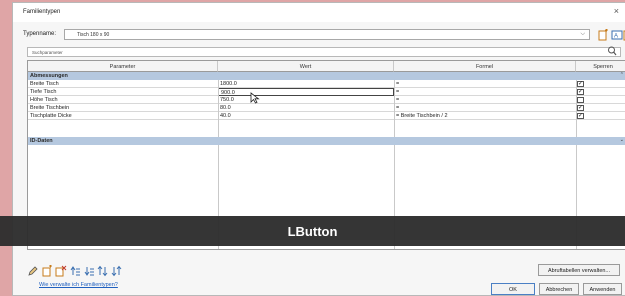 This screenshot has height=296, width=625. What do you see at coordinates (582, 34) in the screenshot?
I see `chevron-down-icon: ⌵` at bounding box center [582, 34].